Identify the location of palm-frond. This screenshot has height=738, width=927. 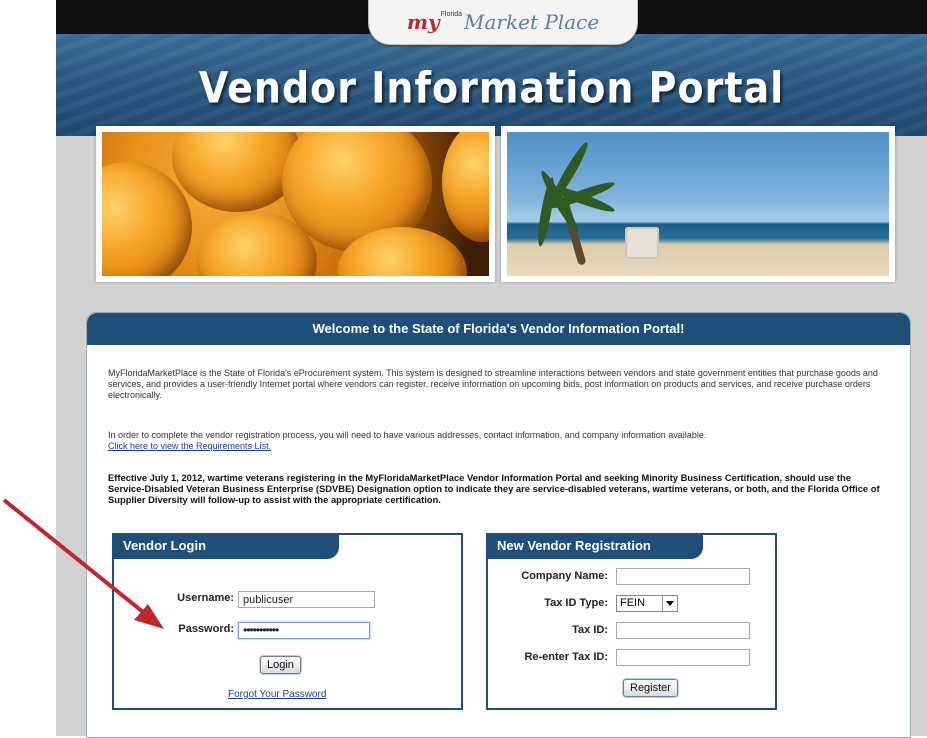
(546, 212).